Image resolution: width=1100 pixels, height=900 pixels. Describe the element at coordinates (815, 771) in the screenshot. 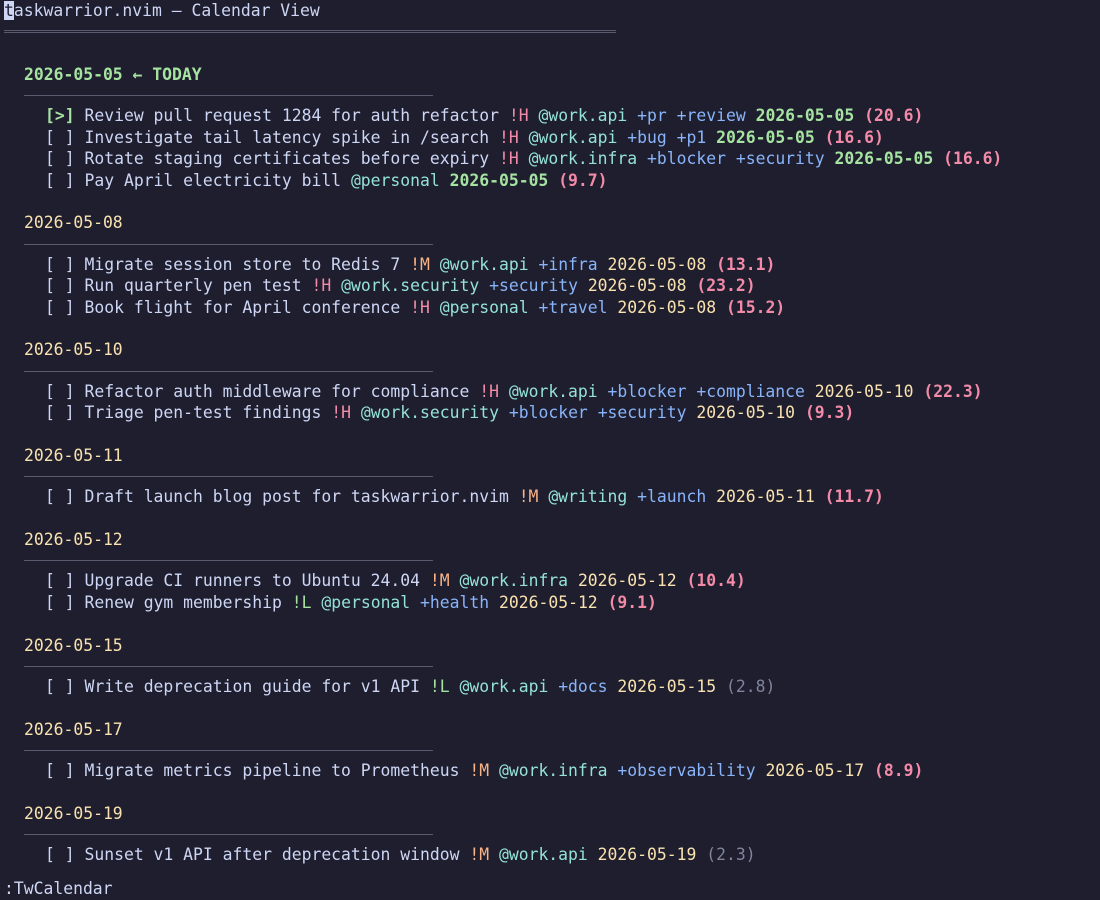

I see `task-due-date: 2026-05-17` at that location.